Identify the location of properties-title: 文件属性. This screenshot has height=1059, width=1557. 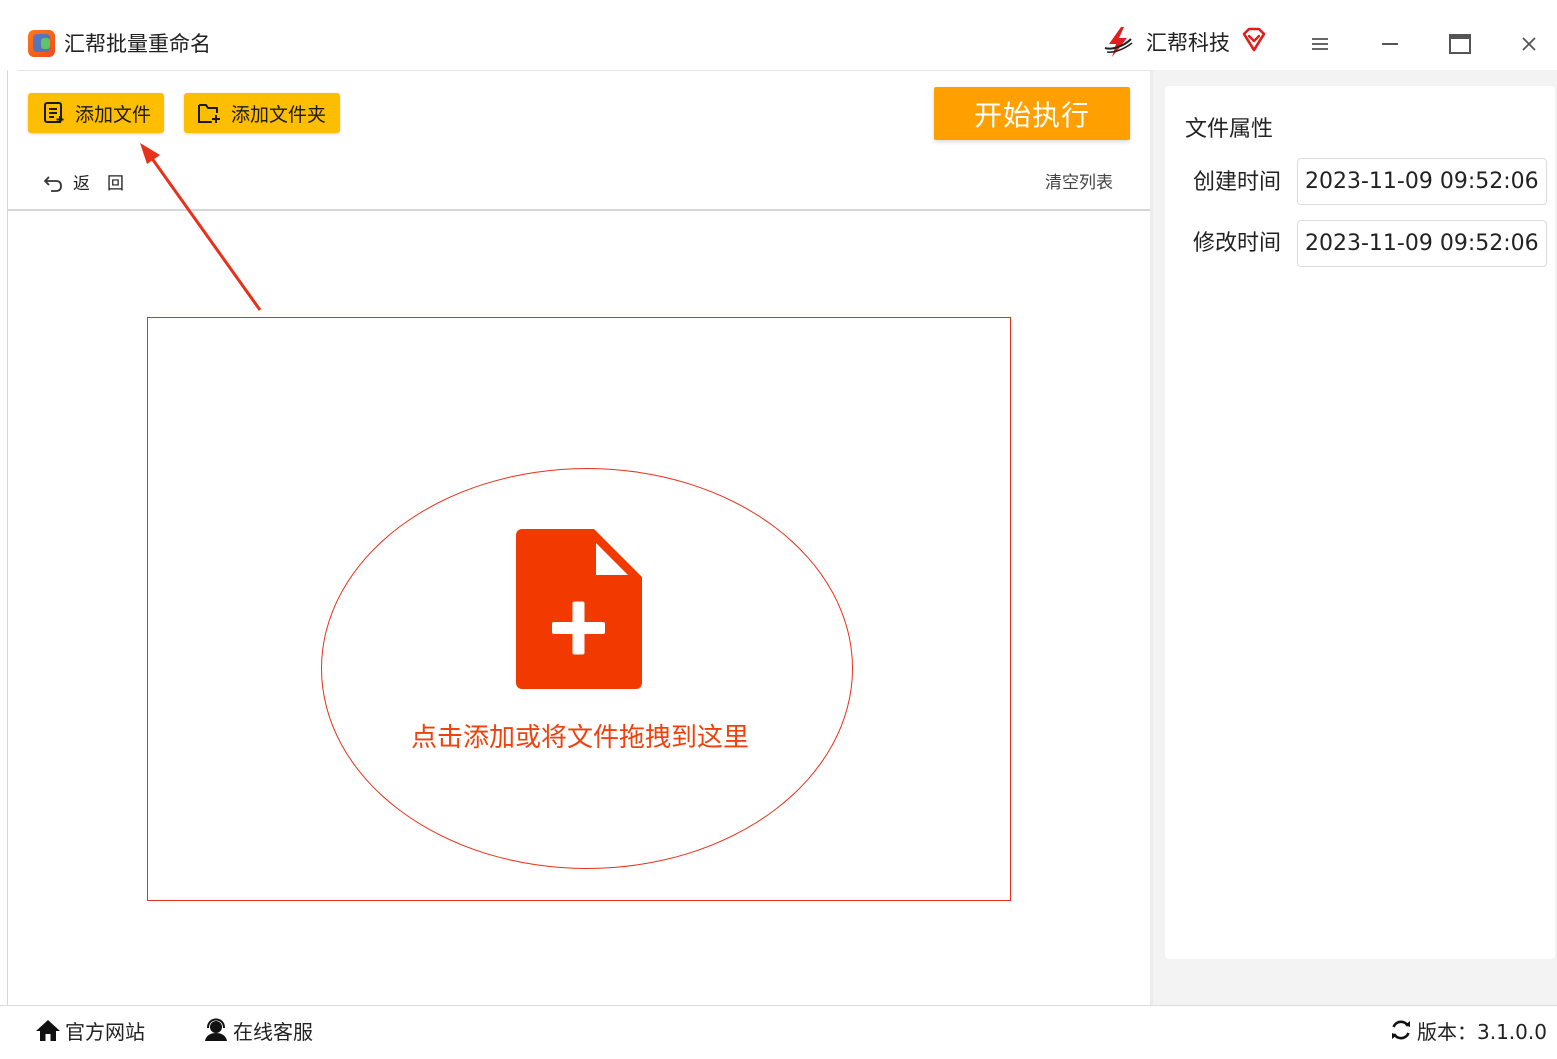
(1229, 129).